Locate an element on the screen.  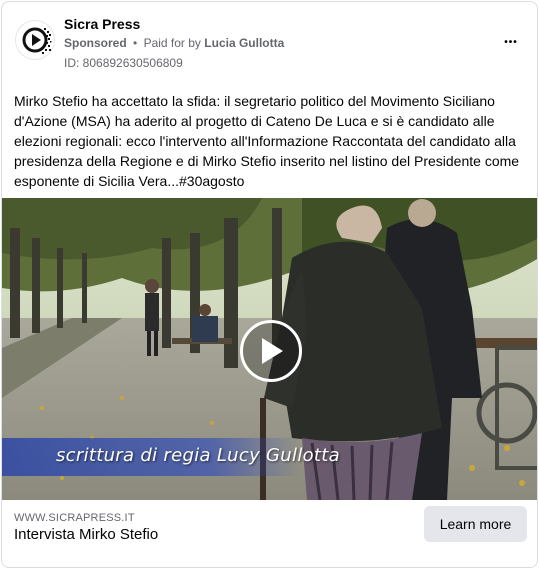
paid-for-by-name: Lucia Gullotta is located at coordinates (244, 43).